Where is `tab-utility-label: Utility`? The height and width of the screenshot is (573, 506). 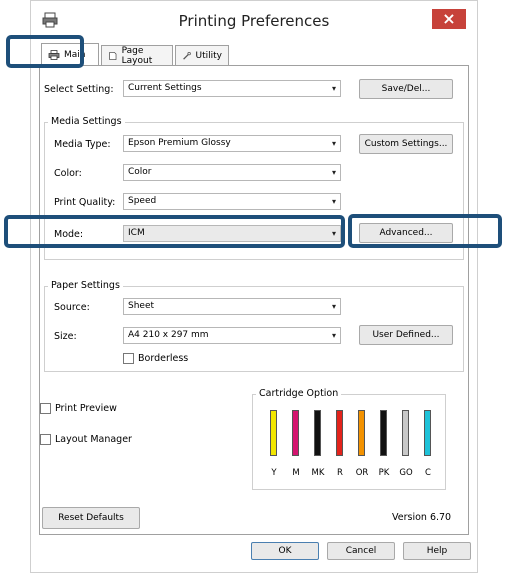
tab-utility-label: Utility is located at coordinates (208, 55).